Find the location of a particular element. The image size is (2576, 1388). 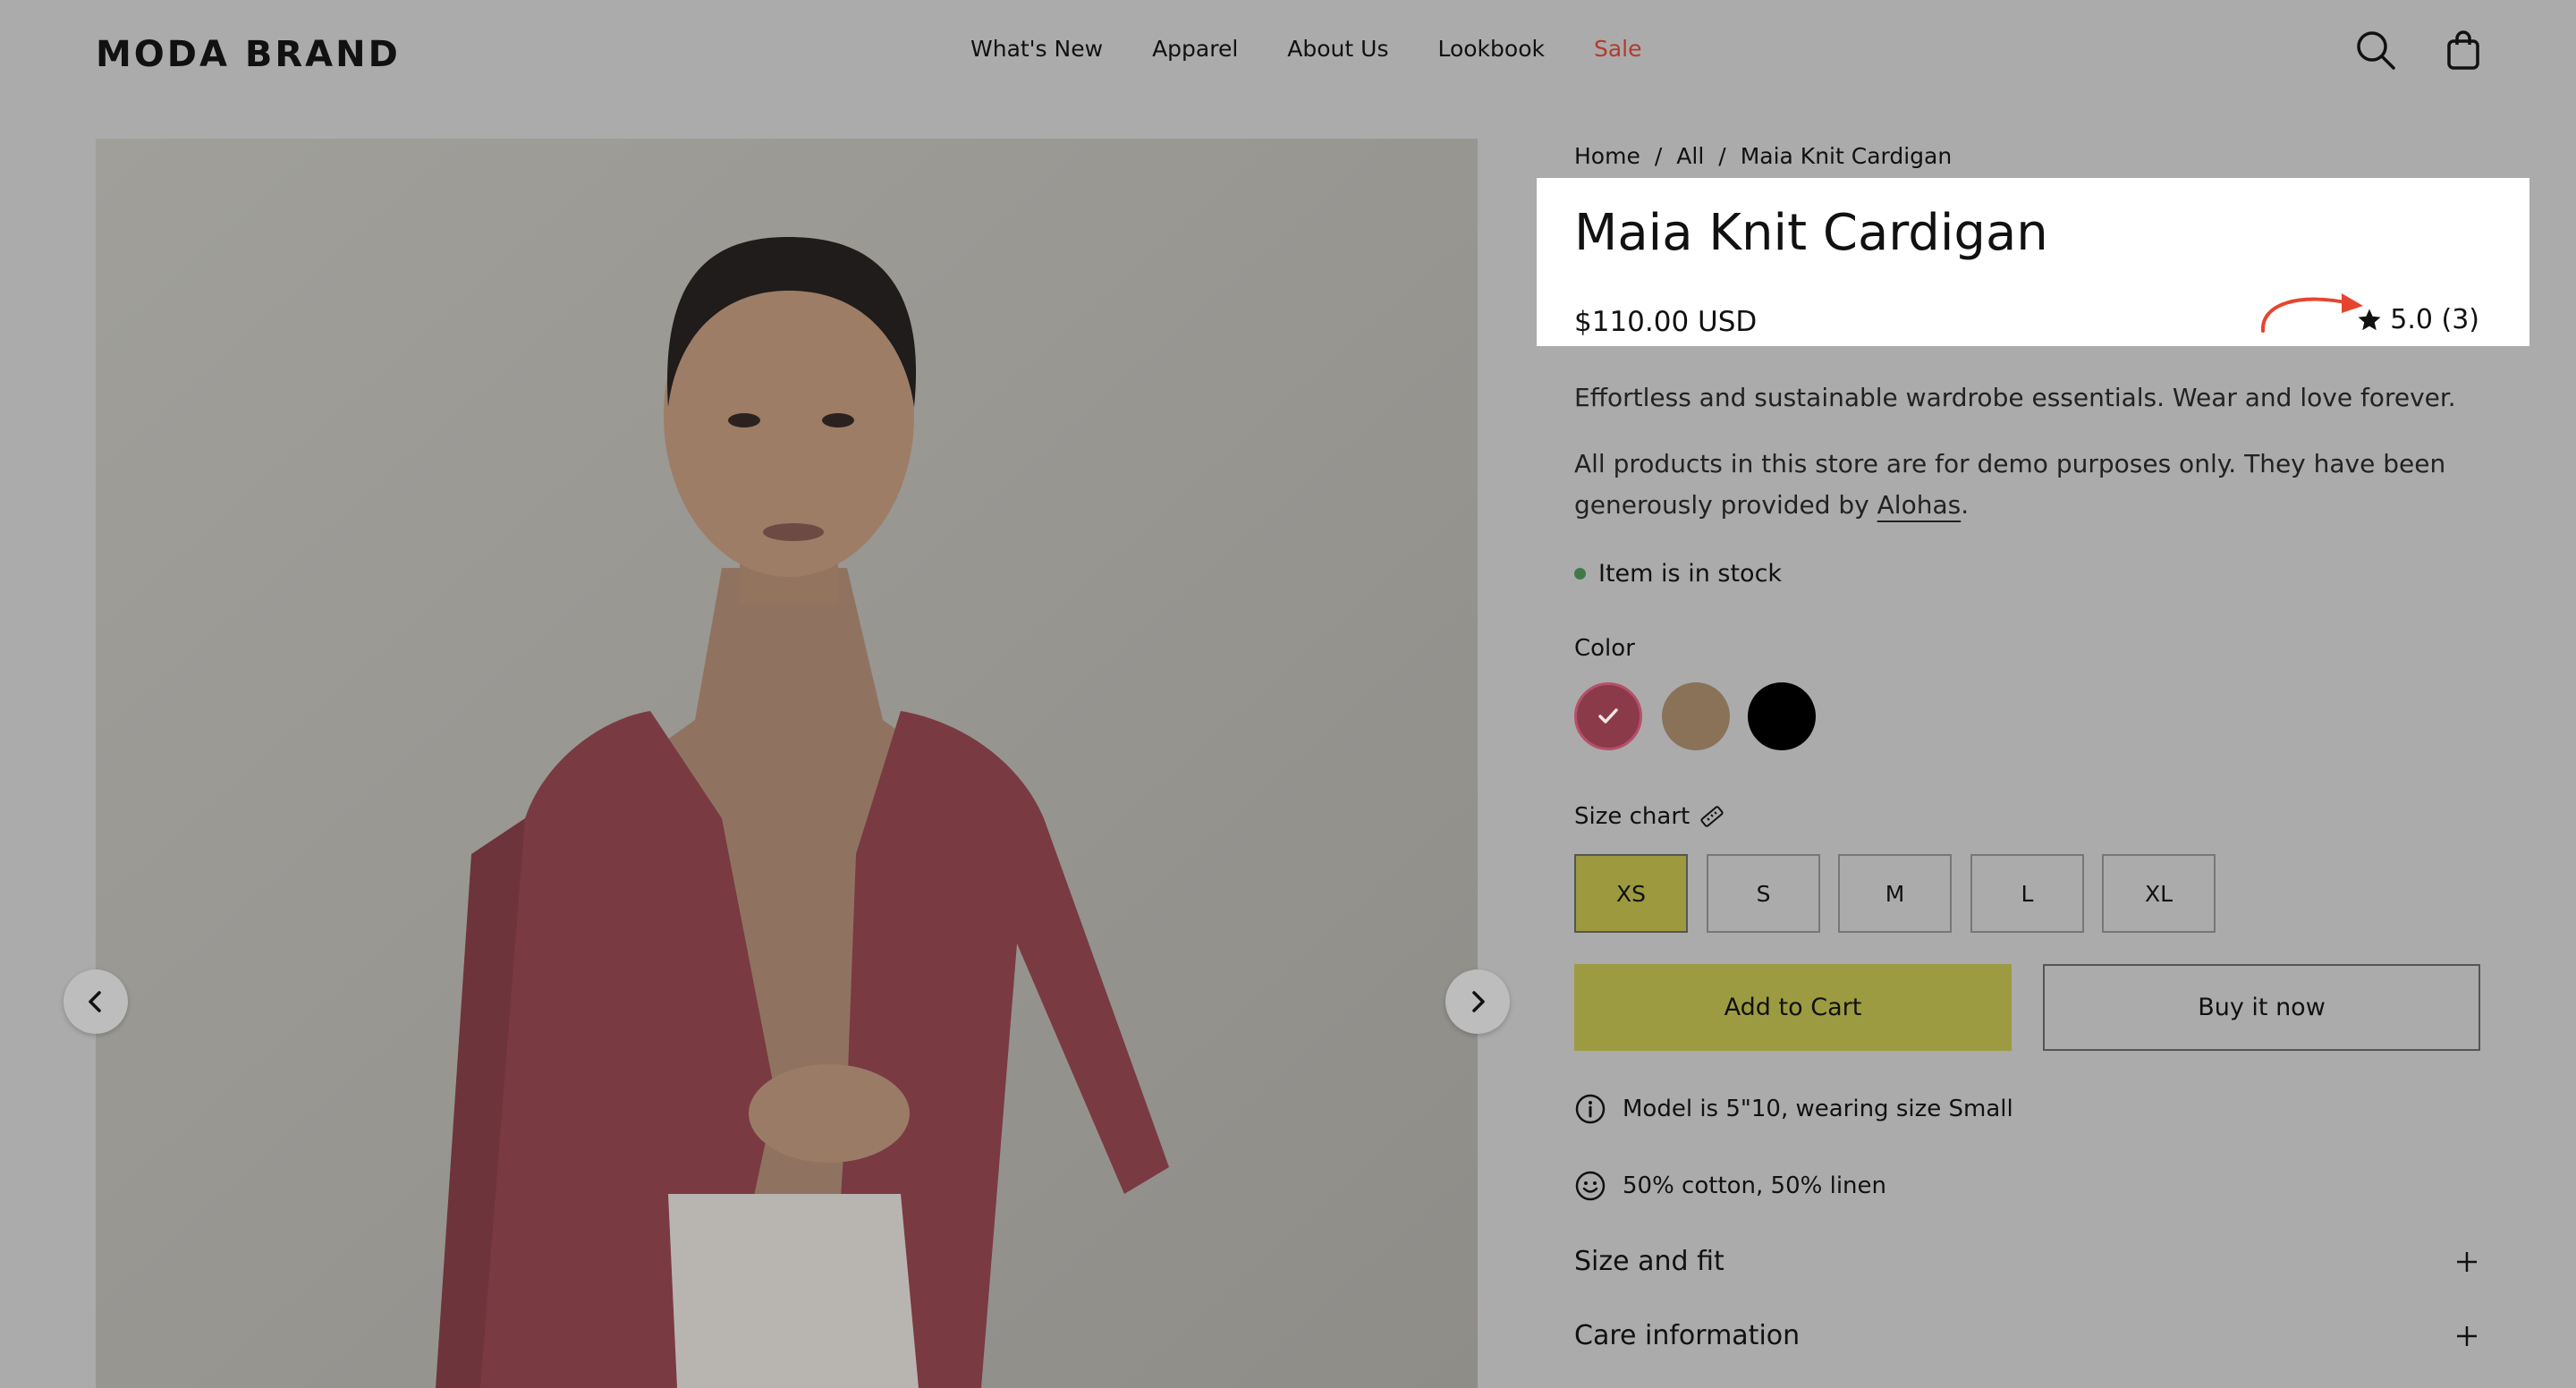

accordion-care-information: Care information is located at coordinates (2026, 1336).